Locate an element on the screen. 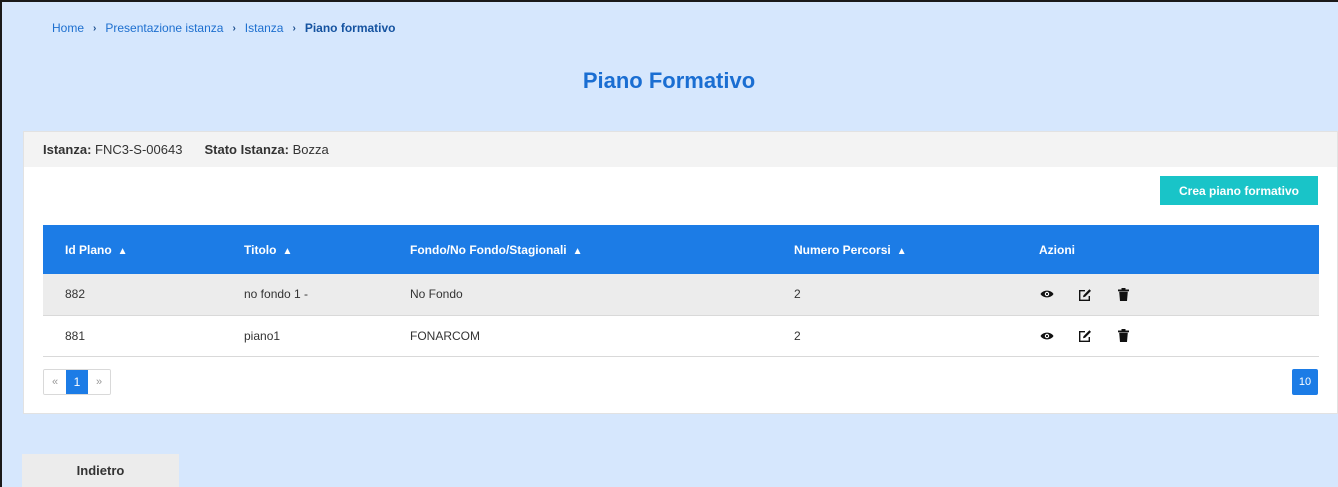  column-header-label: Titolo is located at coordinates (260, 249).